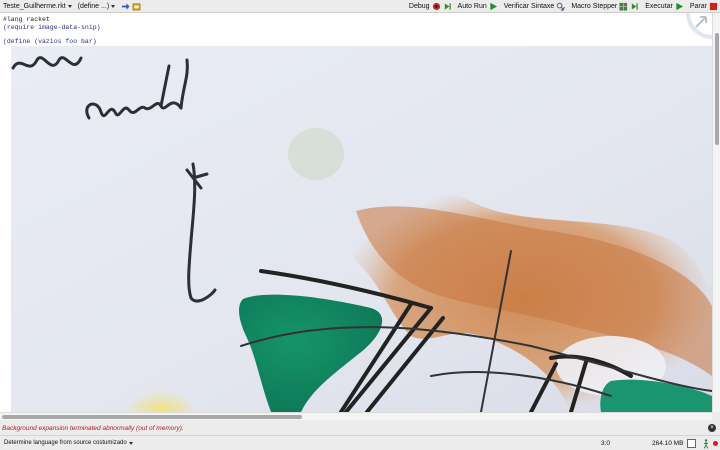 This screenshot has width=720, height=450. I want to click on folder-icon, so click(136, 7).